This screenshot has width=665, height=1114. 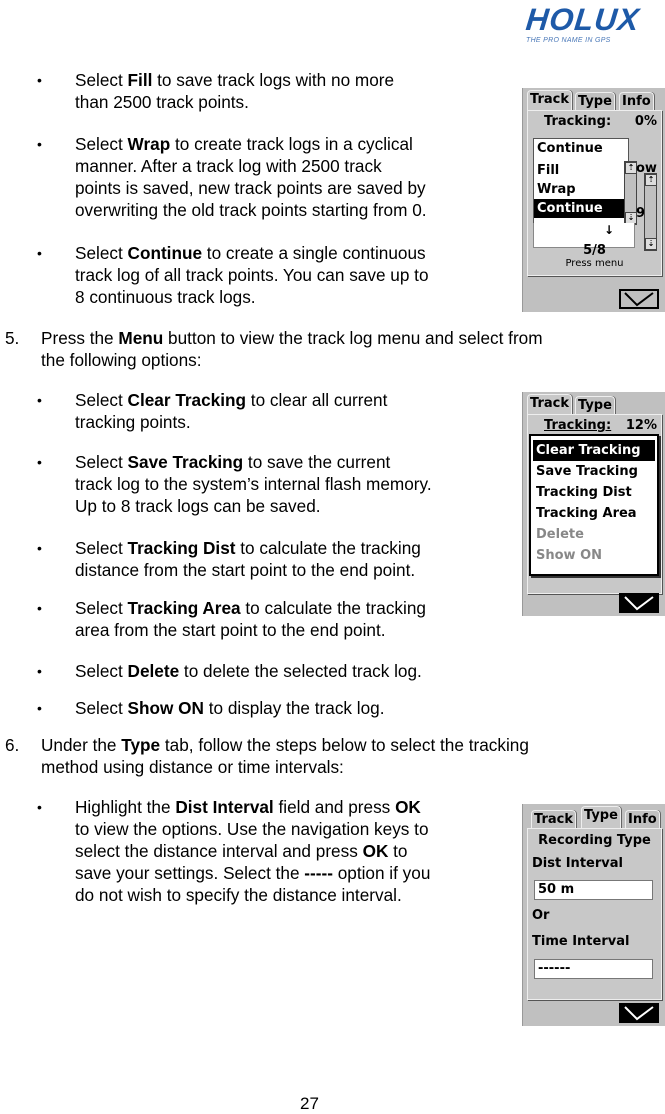 What do you see at coordinates (641, 425) in the screenshot?
I see `tracking-percent: 12%` at bounding box center [641, 425].